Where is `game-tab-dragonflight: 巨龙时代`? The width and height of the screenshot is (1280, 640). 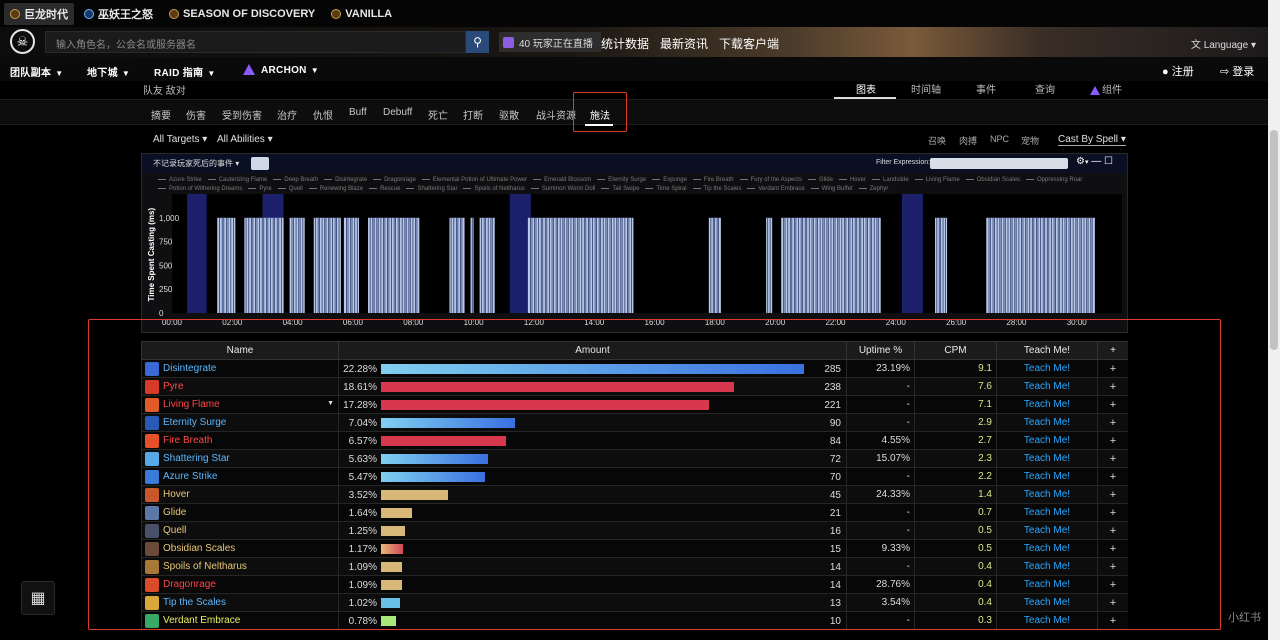
game-tab-dragonflight: 巨龙时代 is located at coordinates (39, 13).